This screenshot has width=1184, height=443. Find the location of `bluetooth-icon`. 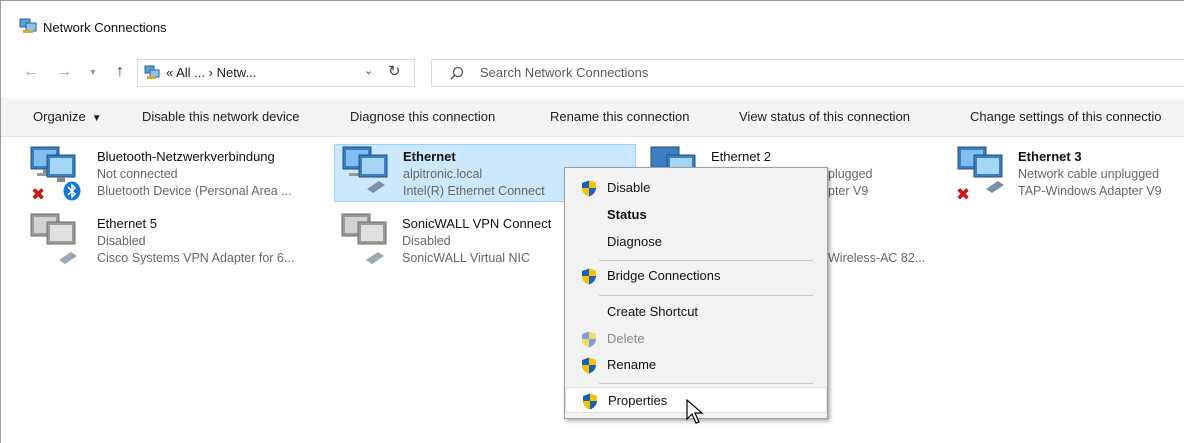

bluetooth-icon is located at coordinates (72, 191).